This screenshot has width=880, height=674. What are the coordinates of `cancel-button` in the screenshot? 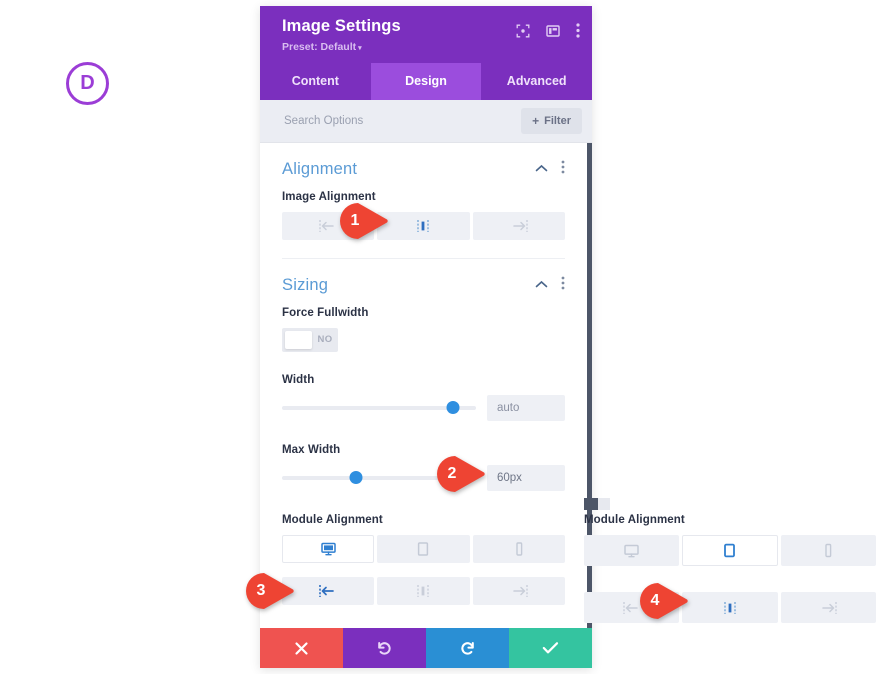 It's located at (301, 648).